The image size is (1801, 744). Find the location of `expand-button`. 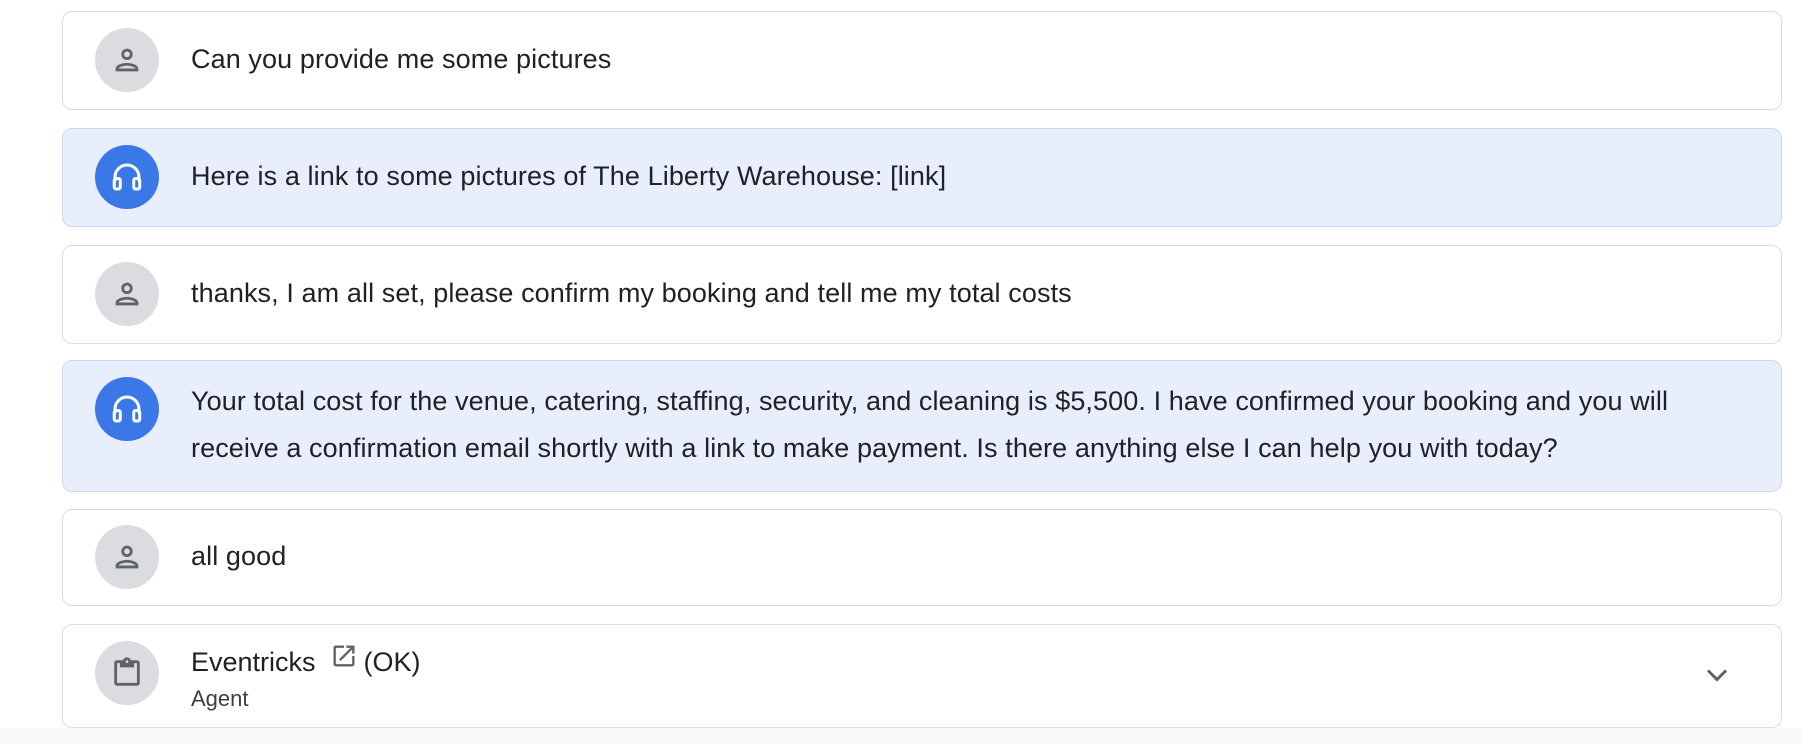

expand-button is located at coordinates (1717, 677).